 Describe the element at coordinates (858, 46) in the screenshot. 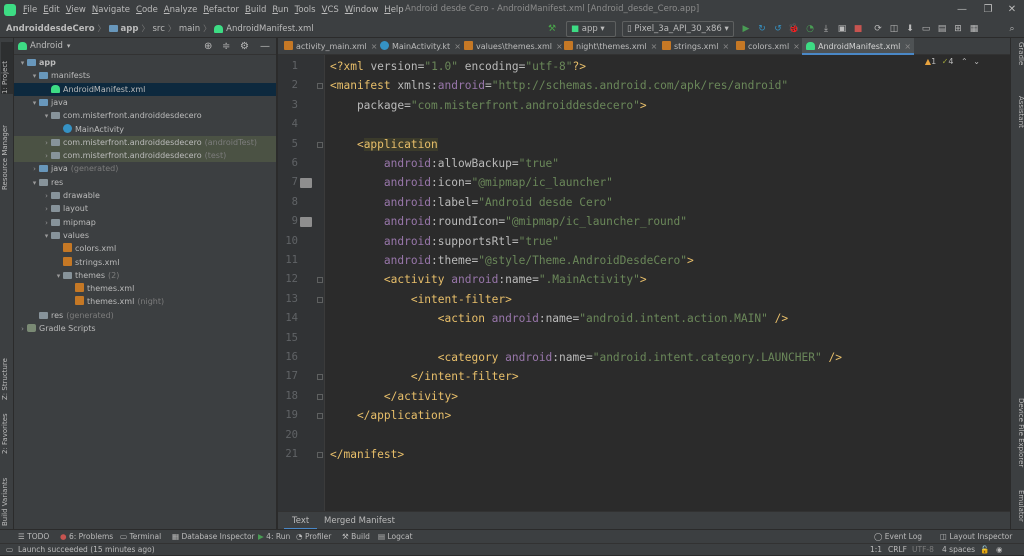

I see `tab-androidmanifest-xml: AndroidManifest.xml ×` at that location.